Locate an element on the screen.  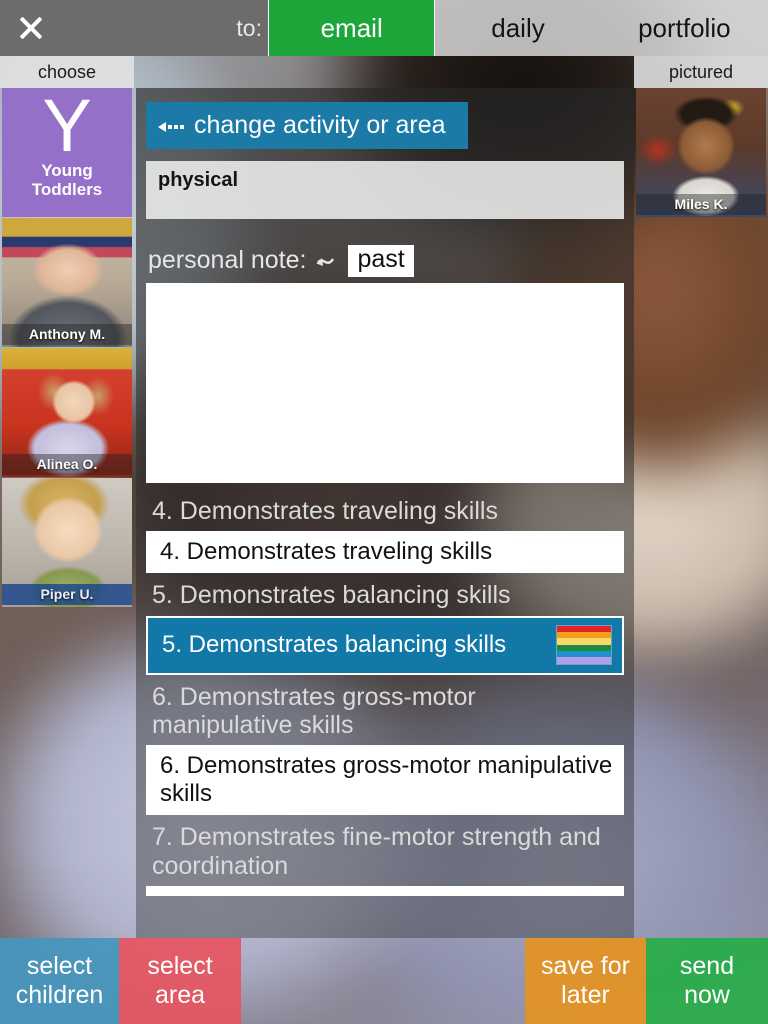
select-area-line1: select is located at coordinates (180, 966).